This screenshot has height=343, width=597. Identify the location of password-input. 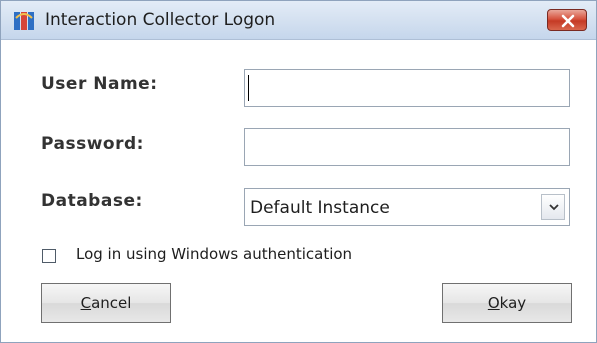
(407, 147).